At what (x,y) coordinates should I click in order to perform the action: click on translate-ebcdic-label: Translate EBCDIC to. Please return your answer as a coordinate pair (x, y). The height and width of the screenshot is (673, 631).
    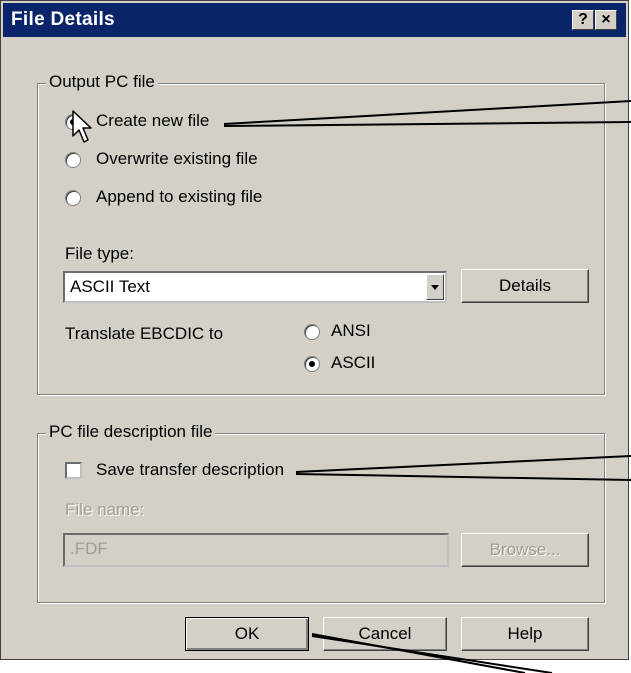
    Looking at the image, I should click on (144, 333).